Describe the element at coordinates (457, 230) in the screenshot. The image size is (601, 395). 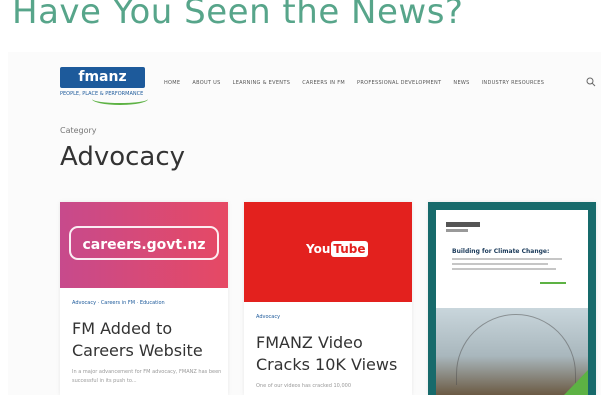
I see `report-logo-sub` at that location.